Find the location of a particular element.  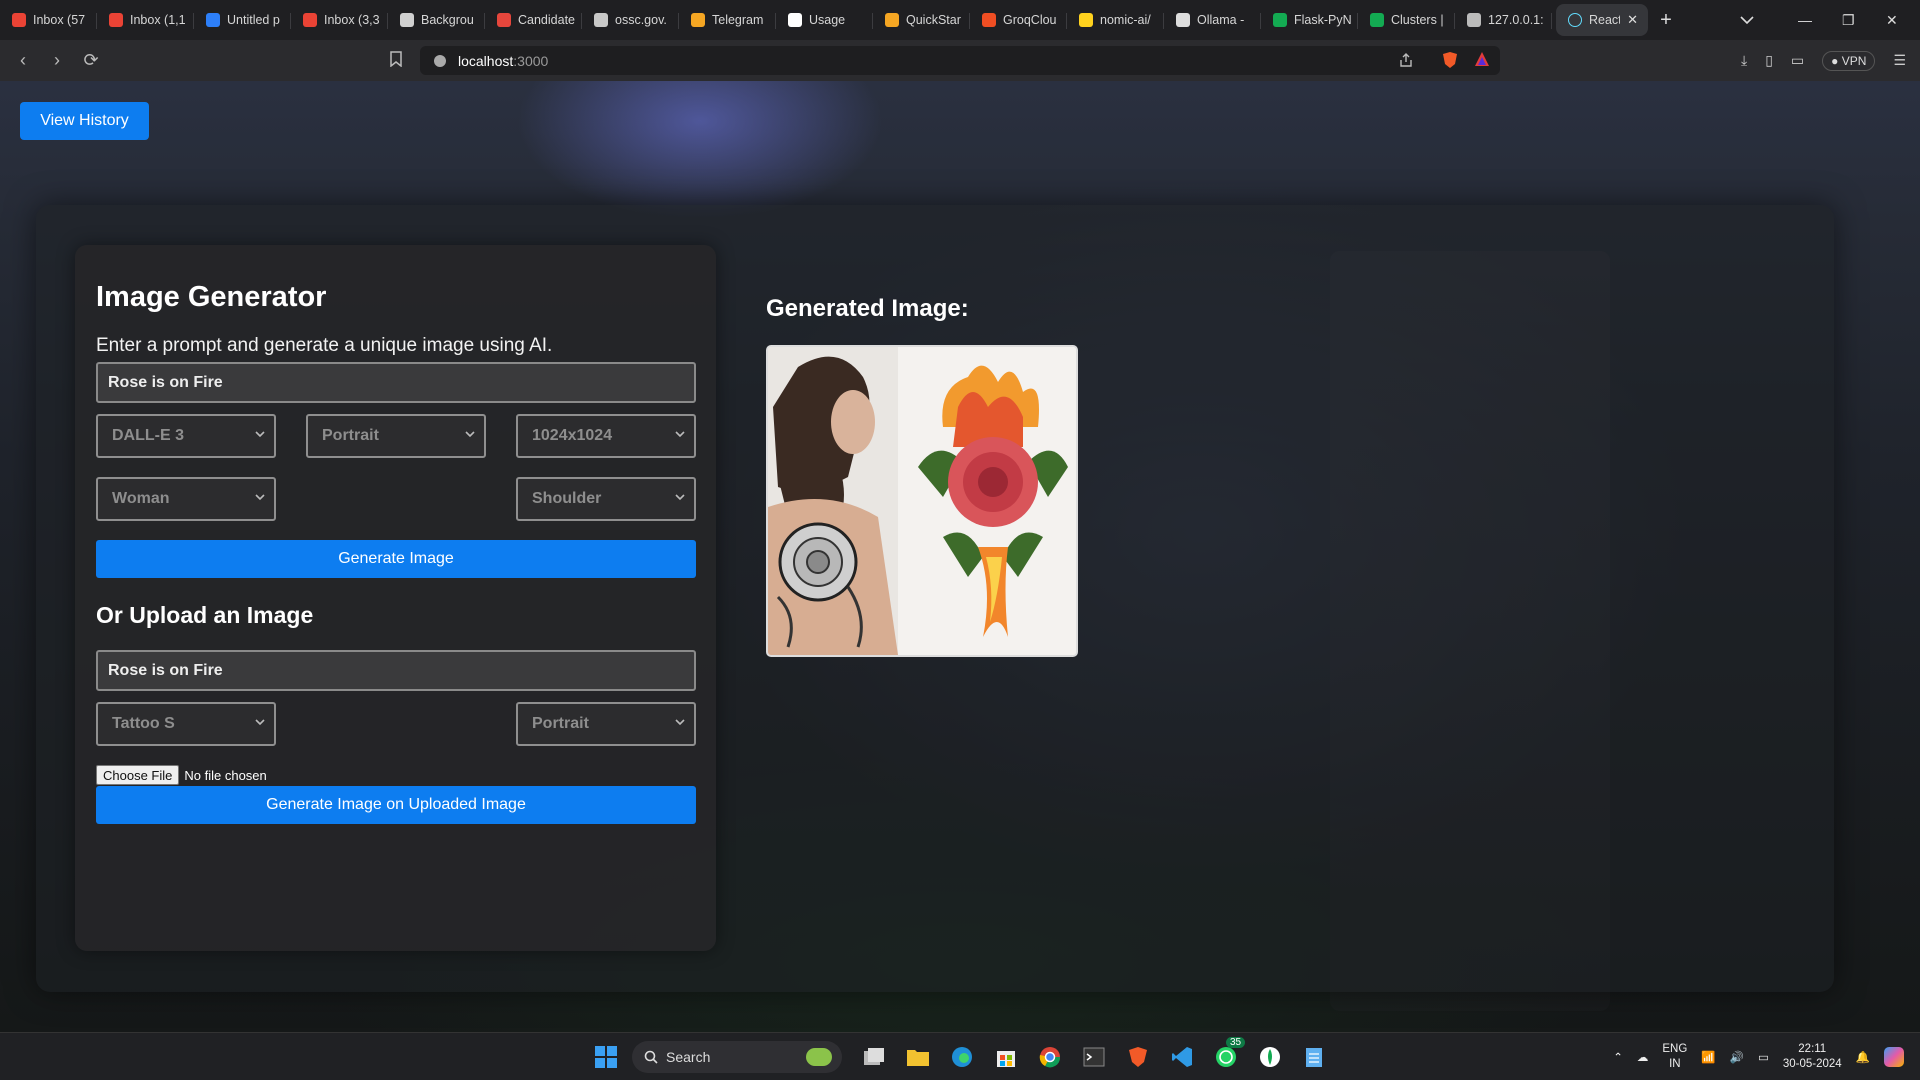

browser-tab: Candidate is located at coordinates (533, 20).